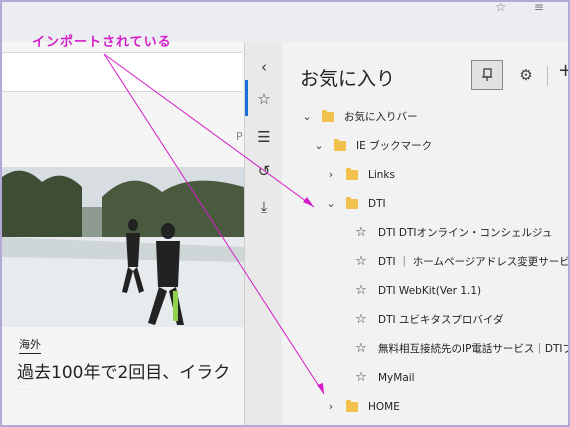 Image resolution: width=570 pixels, height=427 pixels. What do you see at coordinates (264, 99) in the screenshot?
I see `star-list-icon: ☆` at bounding box center [264, 99].